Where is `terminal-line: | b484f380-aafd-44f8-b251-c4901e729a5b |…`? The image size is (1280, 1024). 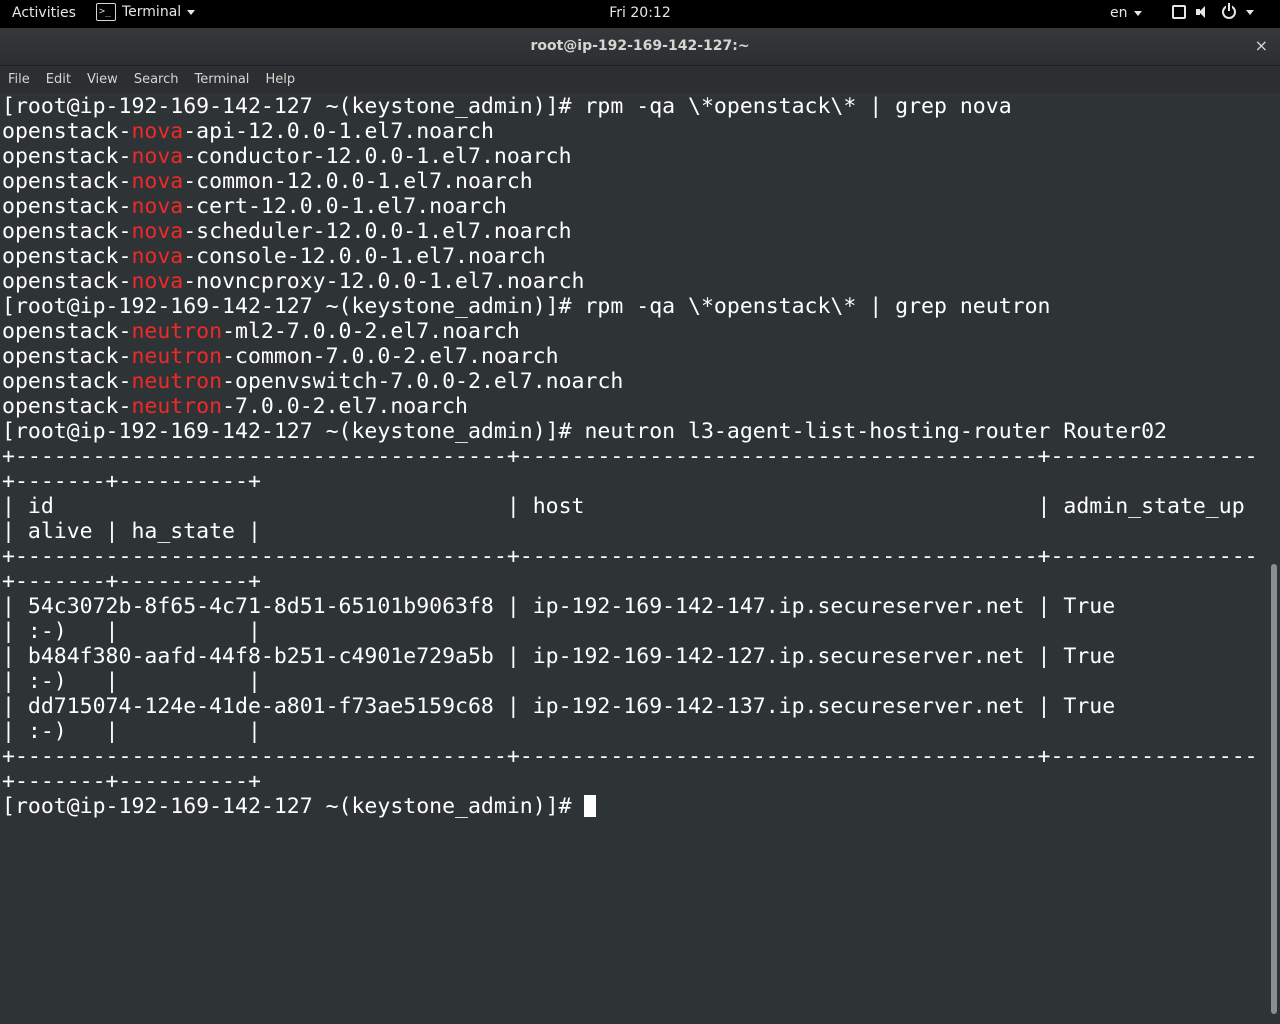 terminal-line: | b484f380-aafd-44f8-b251-c4901e729a5b |… is located at coordinates (635, 656).